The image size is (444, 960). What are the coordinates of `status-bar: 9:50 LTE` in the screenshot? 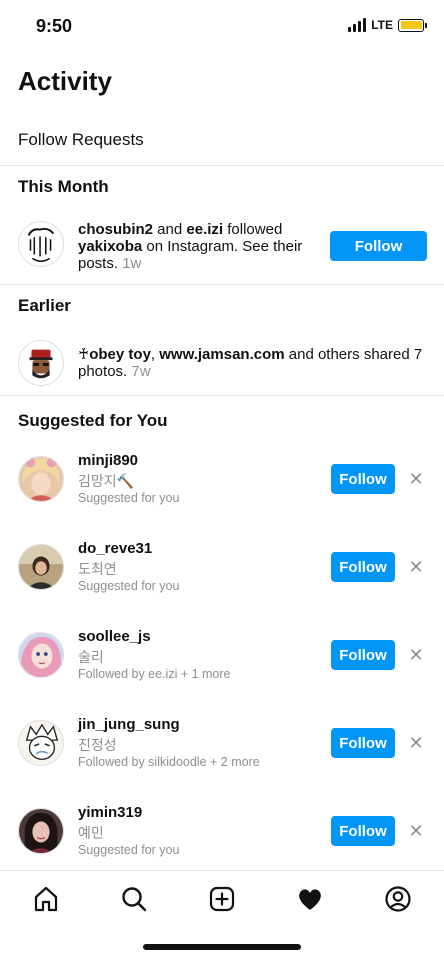 It's located at (222, 27).